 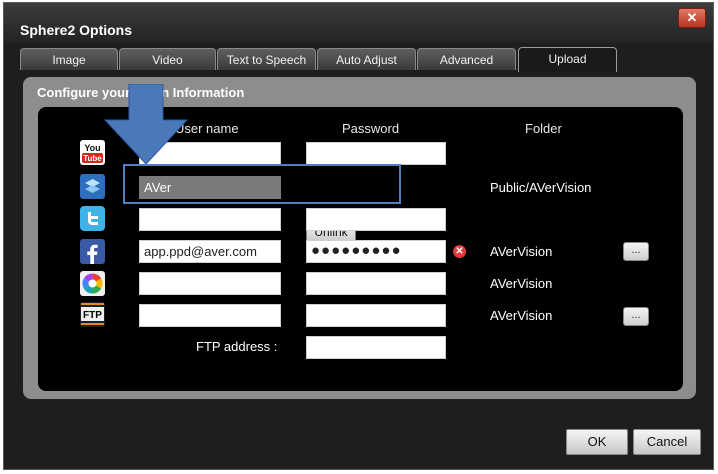 What do you see at coordinates (376, 315) in the screenshot?
I see `ftp-password-input` at bounding box center [376, 315].